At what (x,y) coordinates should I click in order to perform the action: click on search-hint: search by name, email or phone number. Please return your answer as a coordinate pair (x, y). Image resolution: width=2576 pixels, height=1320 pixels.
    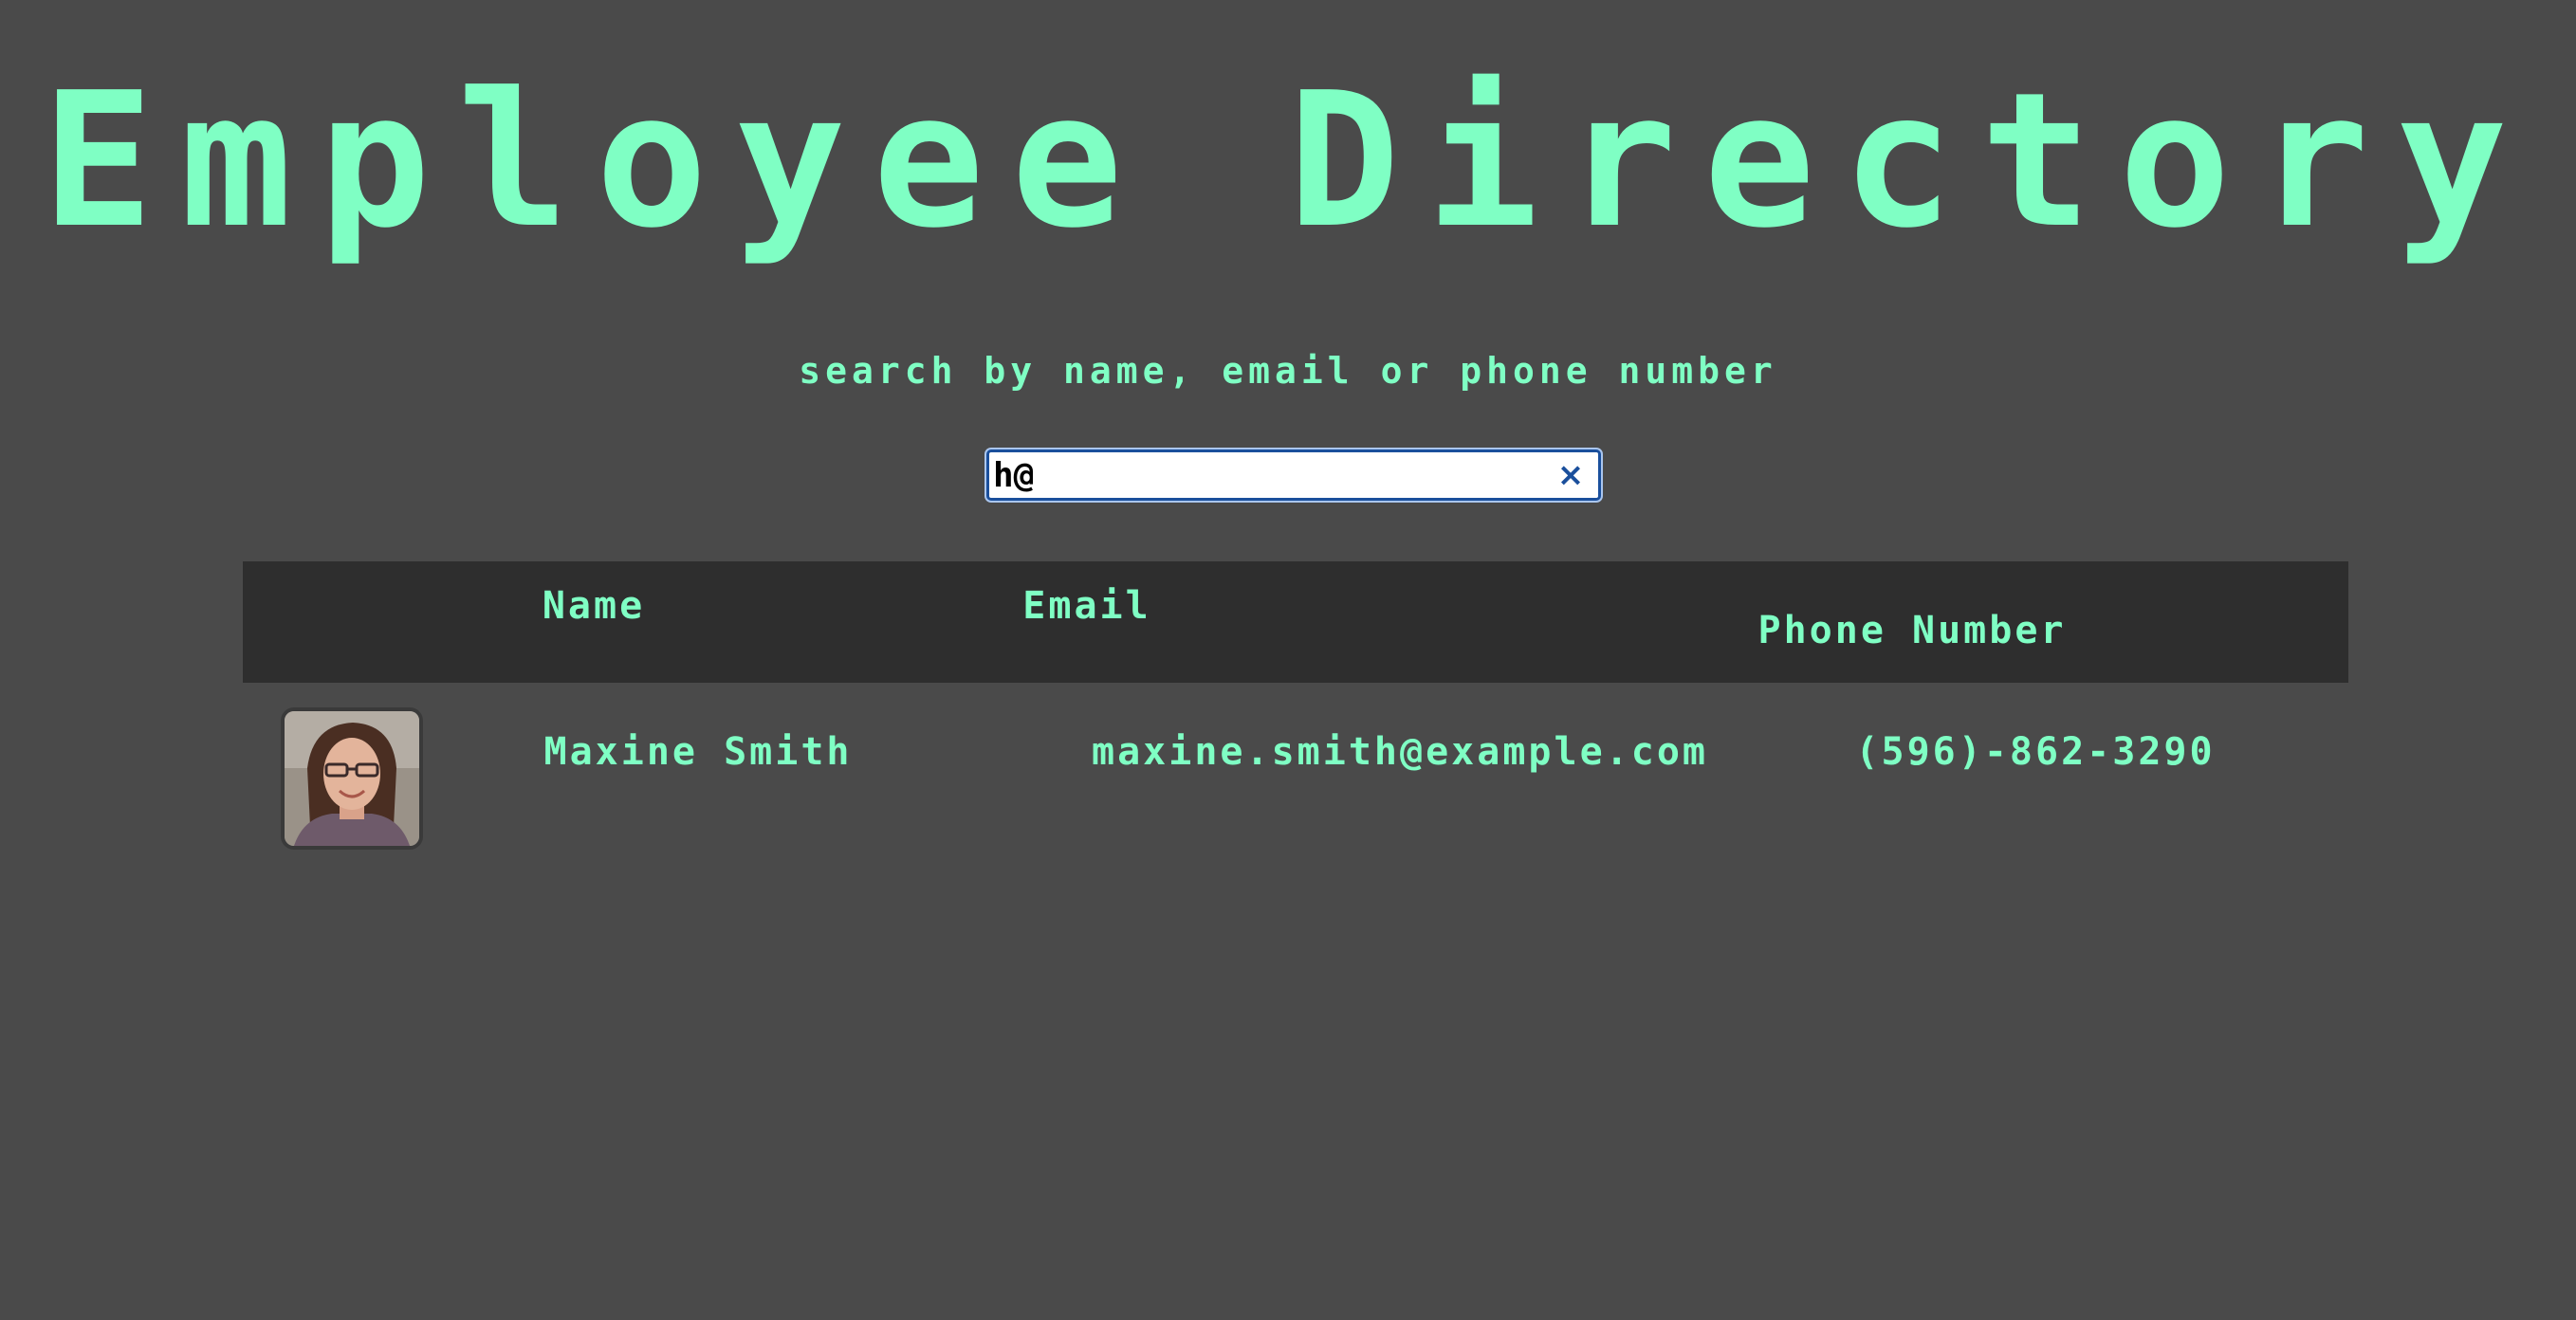
    Looking at the image, I should click on (1288, 371).